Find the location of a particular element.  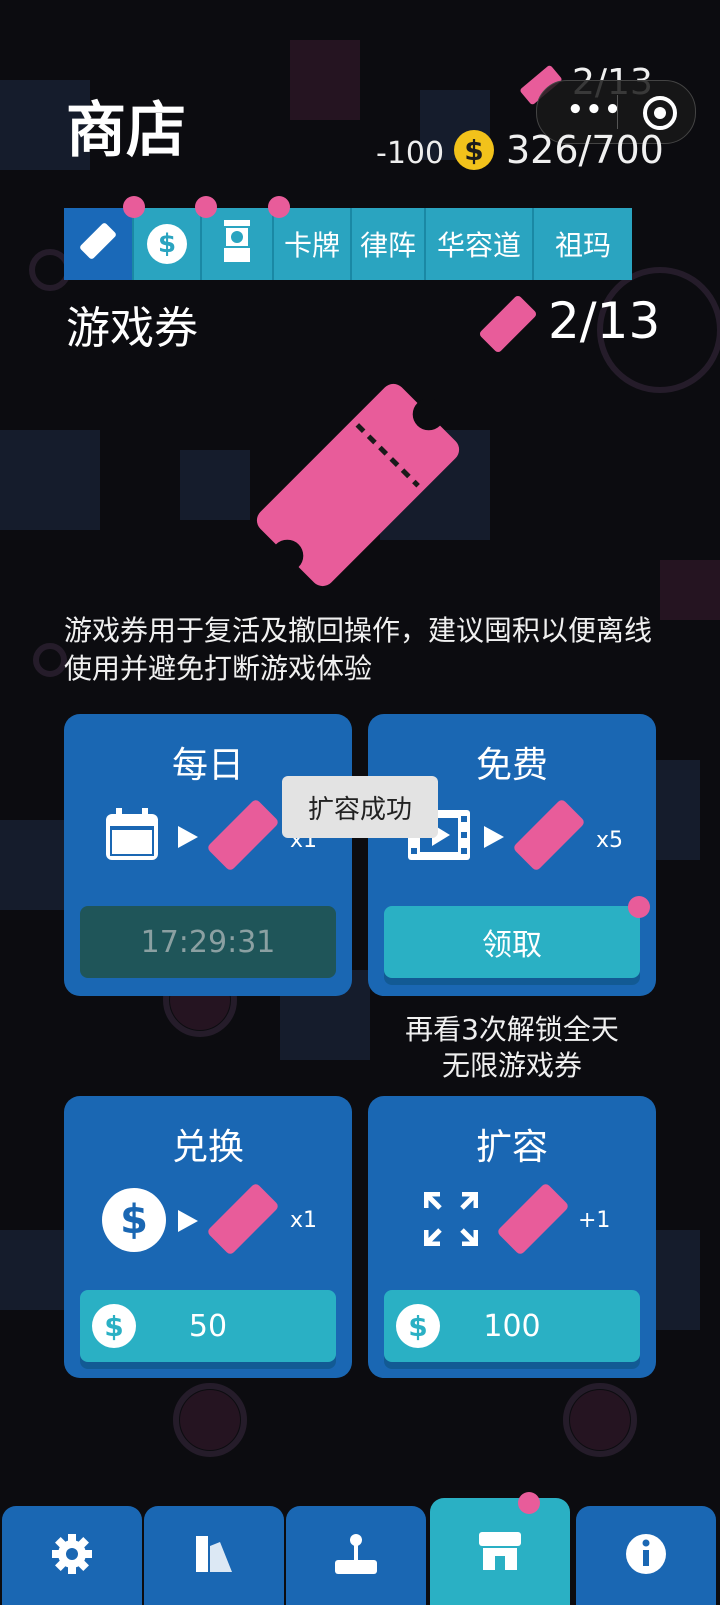

tab-gacha is located at coordinates (238, 244).